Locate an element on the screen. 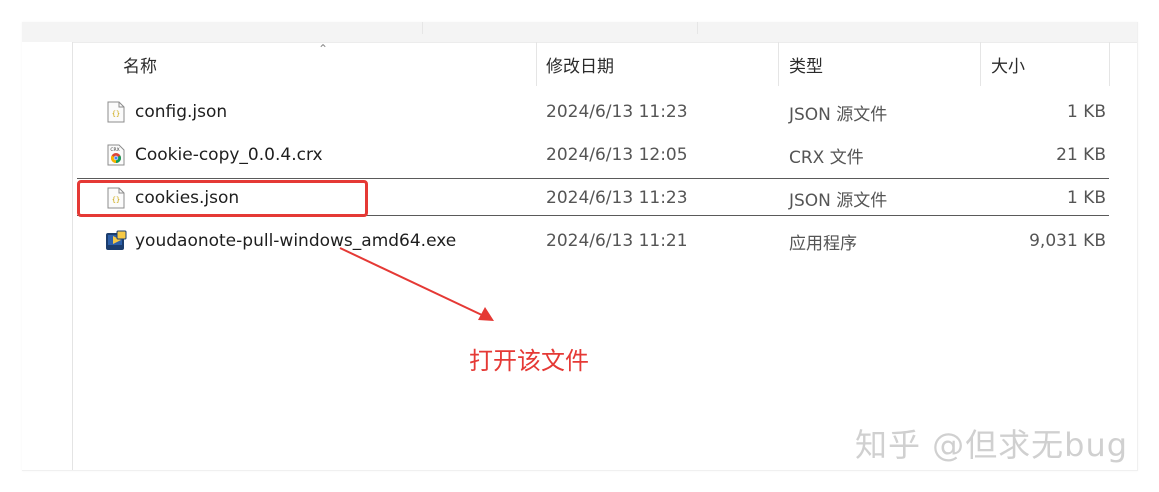 The height and width of the screenshot is (492, 1159). column-header-size: 大小 is located at coordinates (1008, 64).